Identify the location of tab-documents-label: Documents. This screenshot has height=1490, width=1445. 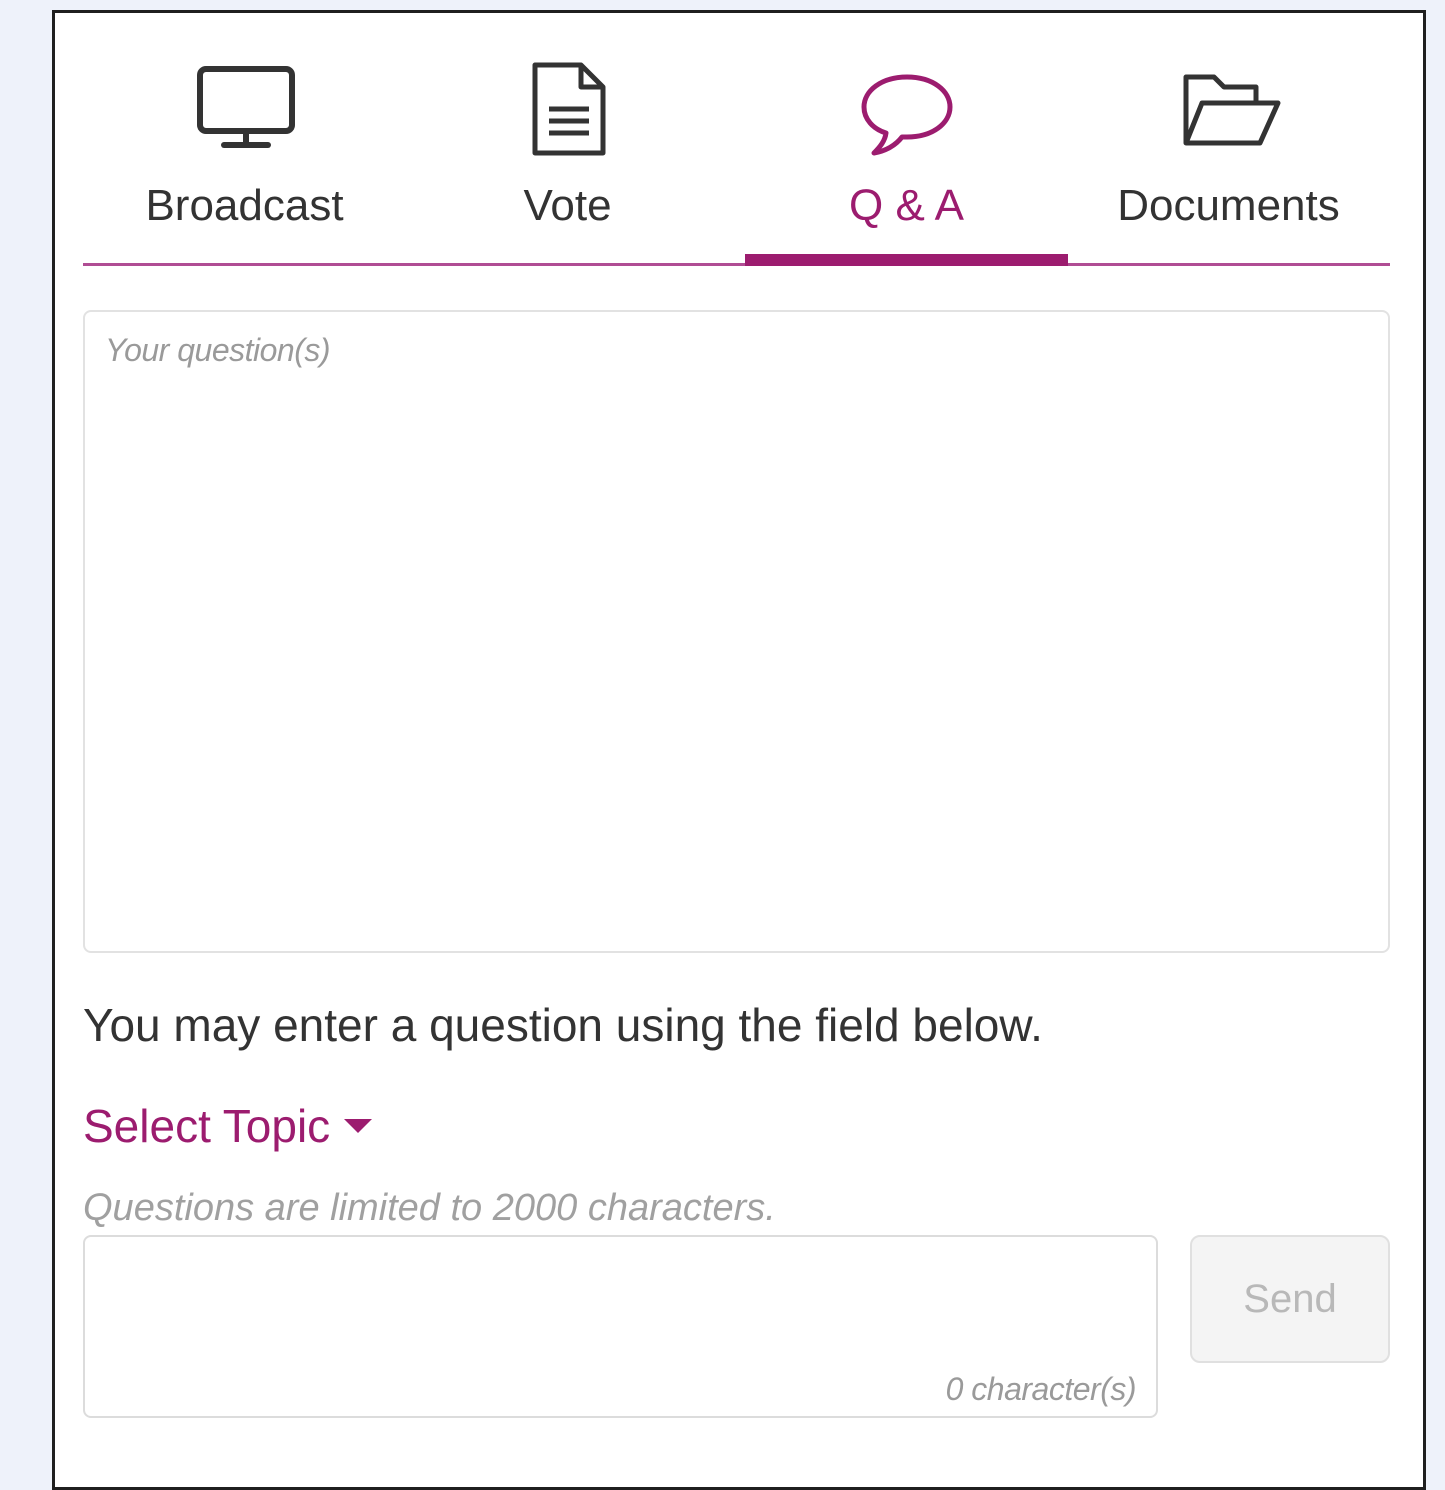
(1228, 205).